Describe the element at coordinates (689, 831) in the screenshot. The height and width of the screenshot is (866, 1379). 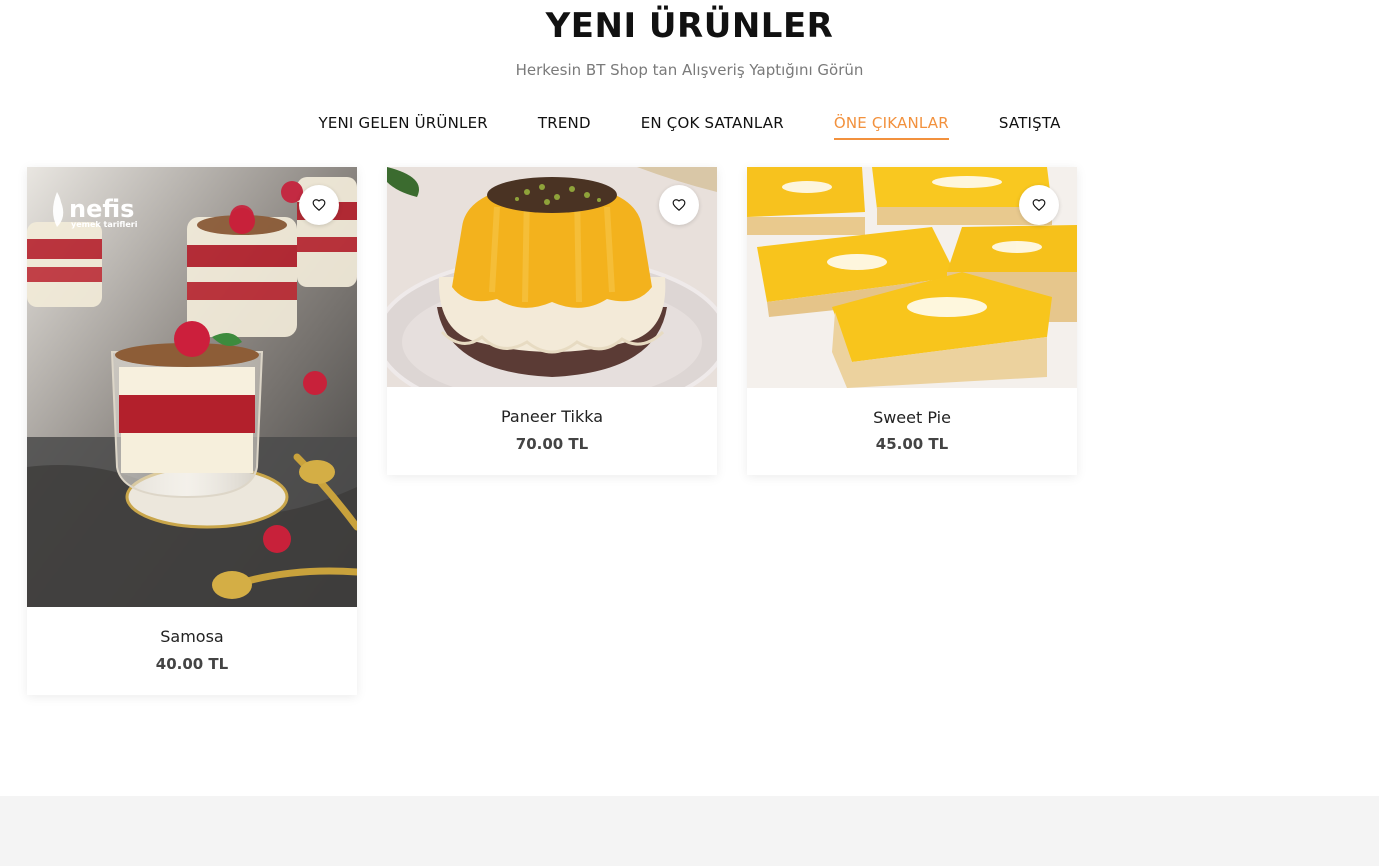
I see `footer-band` at that location.